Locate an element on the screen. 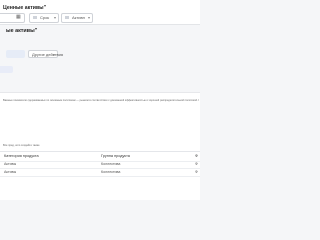  calendar-icon: ▦ is located at coordinates (18, 17).